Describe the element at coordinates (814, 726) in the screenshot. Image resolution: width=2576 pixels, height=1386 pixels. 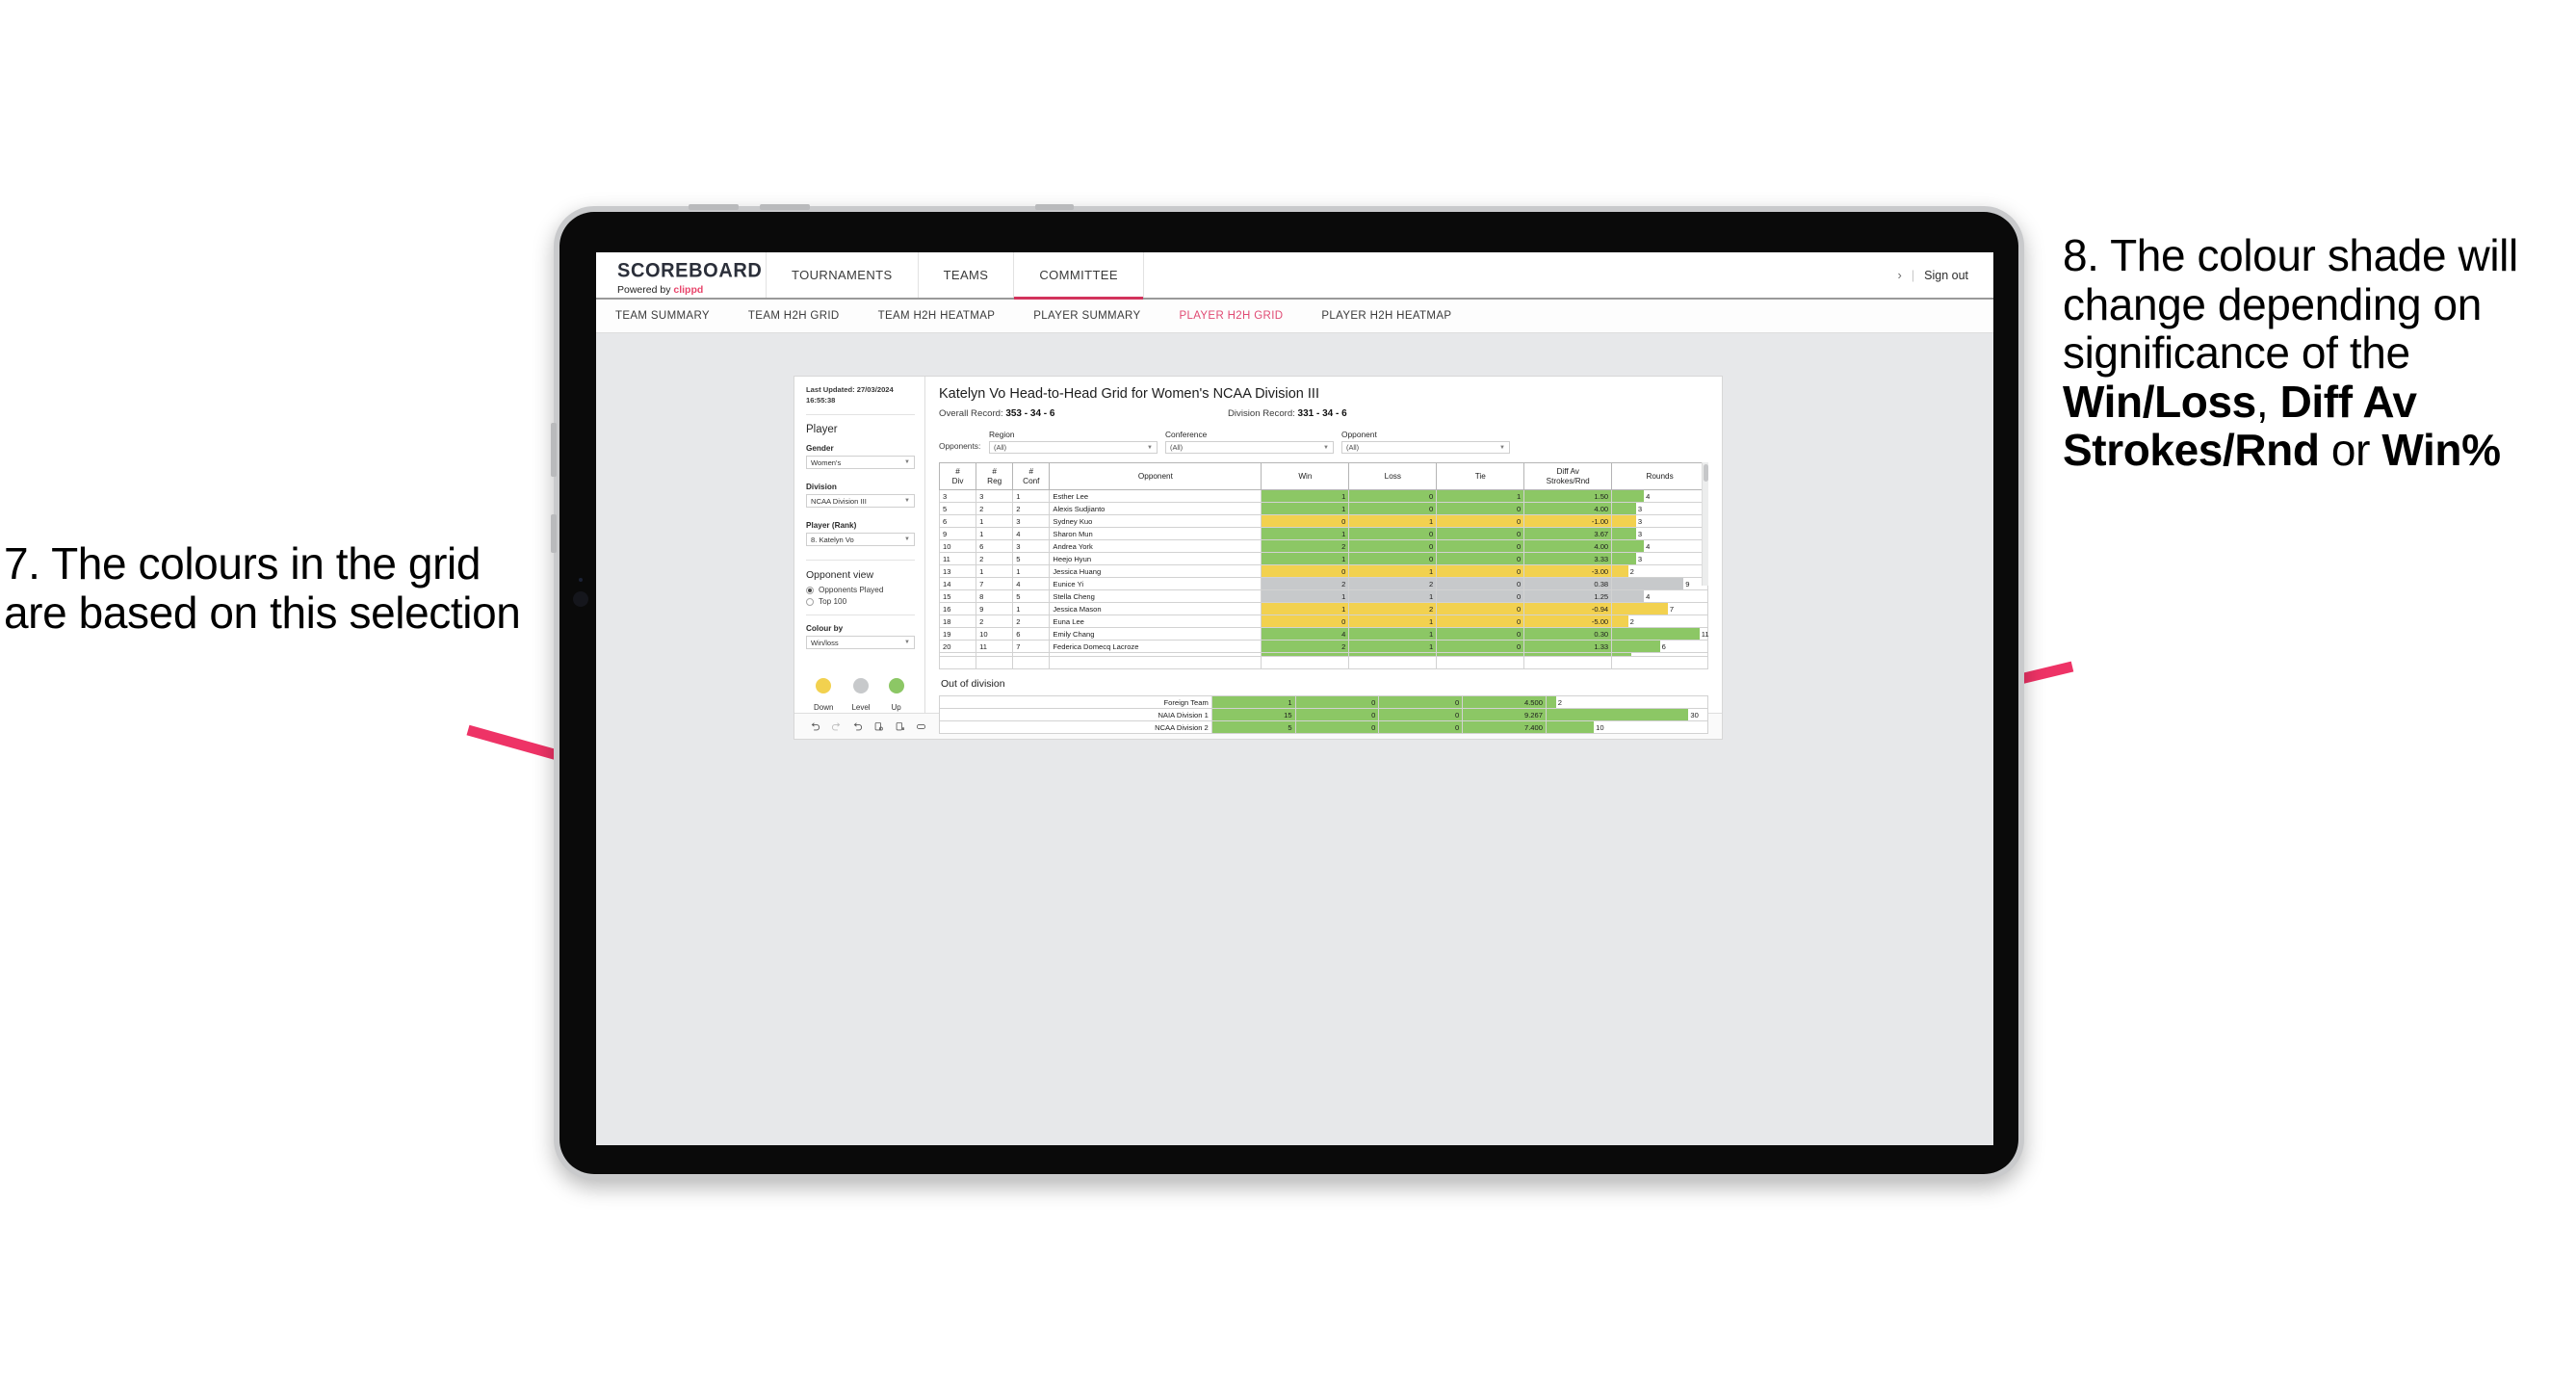
I see `undo-icon` at that location.